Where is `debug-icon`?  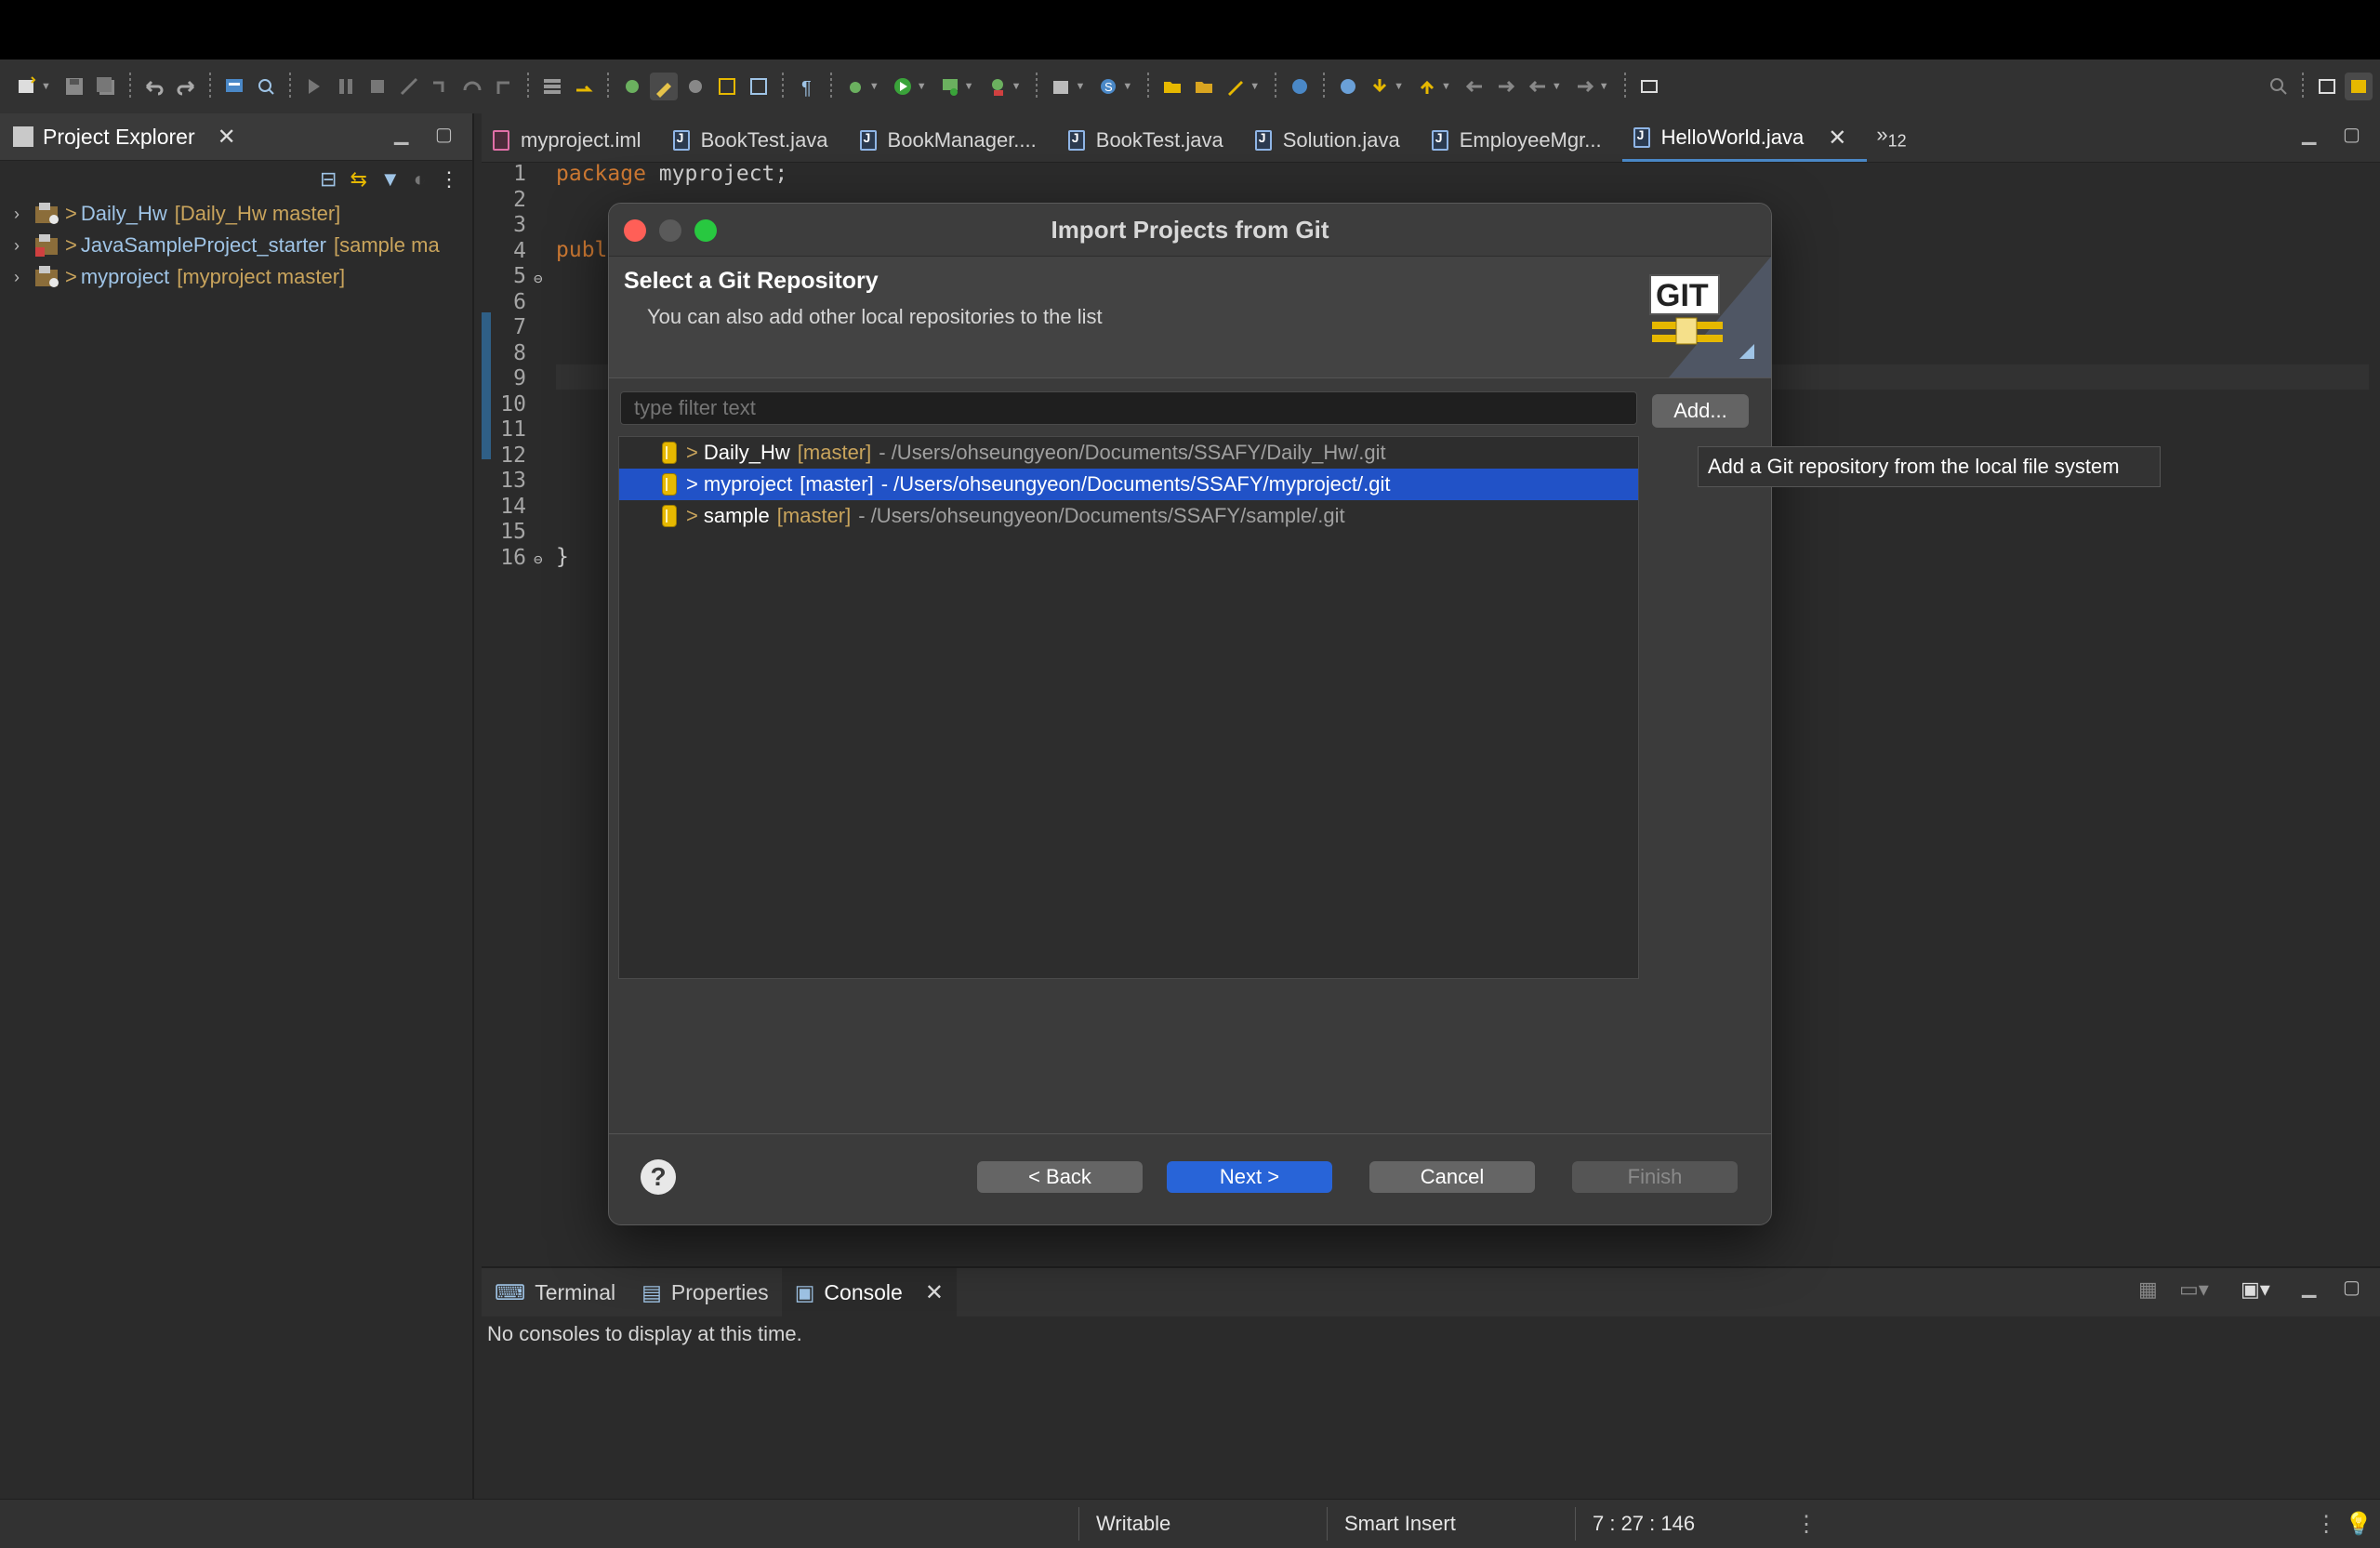
debug-icon is located at coordinates (855, 86).